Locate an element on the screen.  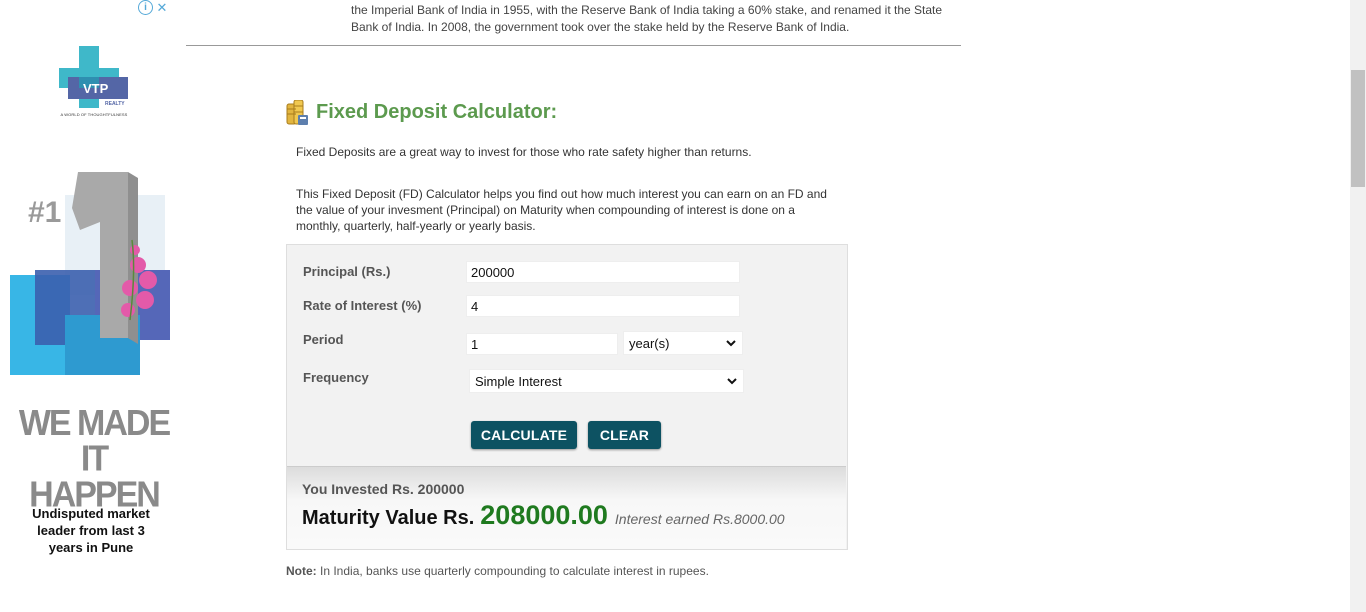
period-unit-value: year(s) is located at coordinates (649, 343).